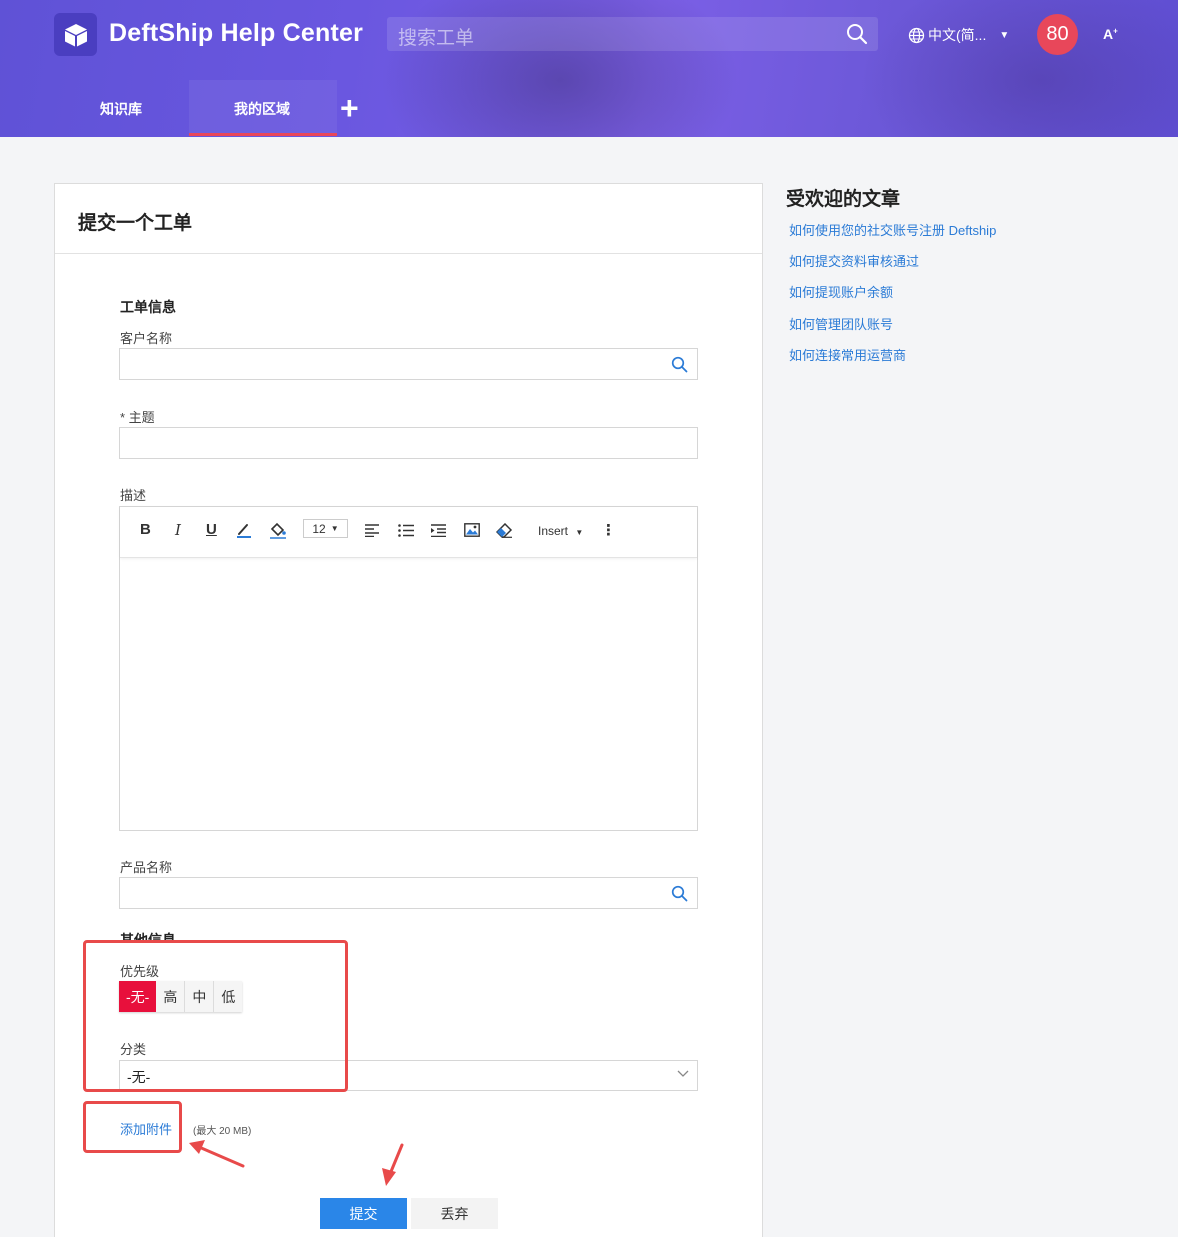 The width and height of the screenshot is (1178, 1237). What do you see at coordinates (436, 38) in the screenshot?
I see `search-placeholder: 搜索工单` at bounding box center [436, 38].